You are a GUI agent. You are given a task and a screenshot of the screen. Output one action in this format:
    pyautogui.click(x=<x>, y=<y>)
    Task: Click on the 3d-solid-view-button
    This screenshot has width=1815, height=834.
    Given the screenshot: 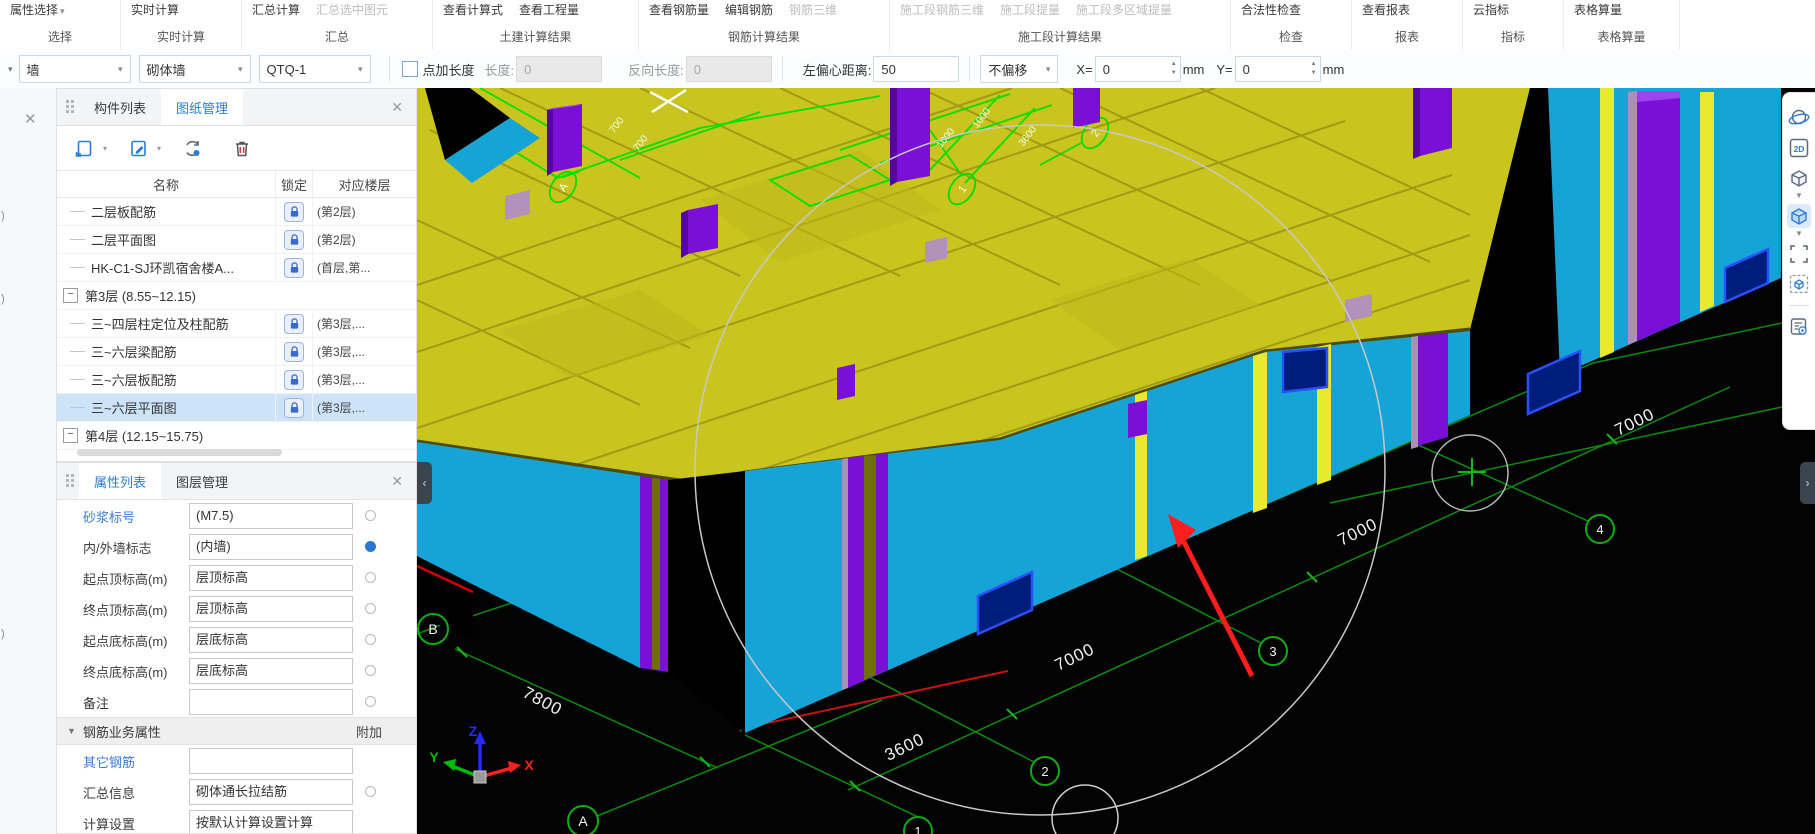 What is the action you would take?
    pyautogui.click(x=1799, y=216)
    